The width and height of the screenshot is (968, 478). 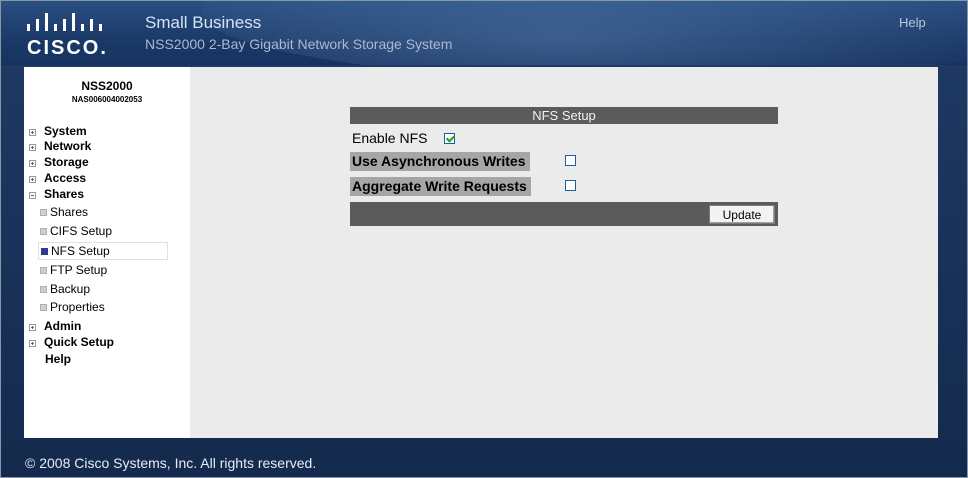 I want to click on sidebar-item-label: System, so click(x=65, y=131).